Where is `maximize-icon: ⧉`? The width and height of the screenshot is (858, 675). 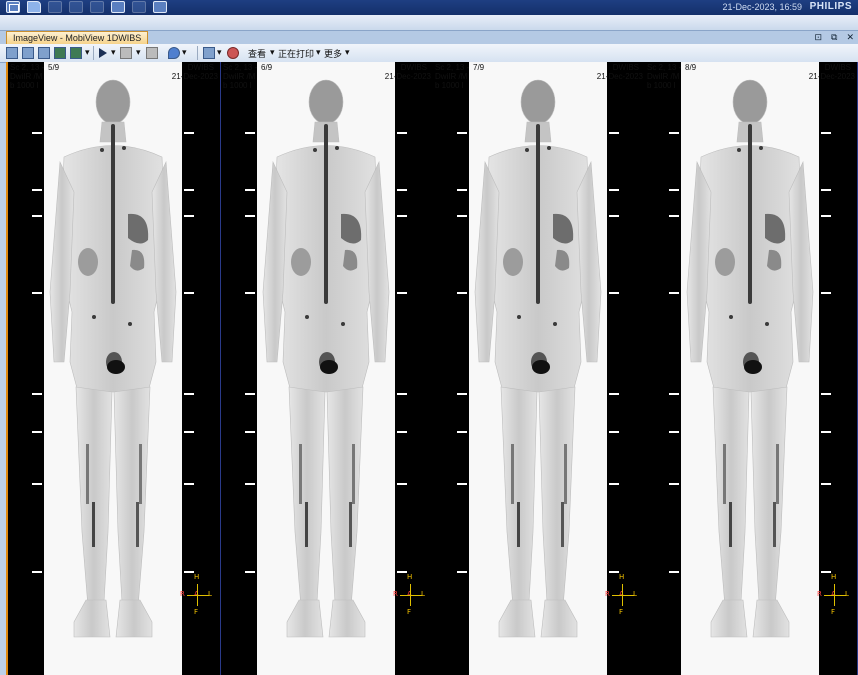 maximize-icon: ⧉ is located at coordinates (834, 37).